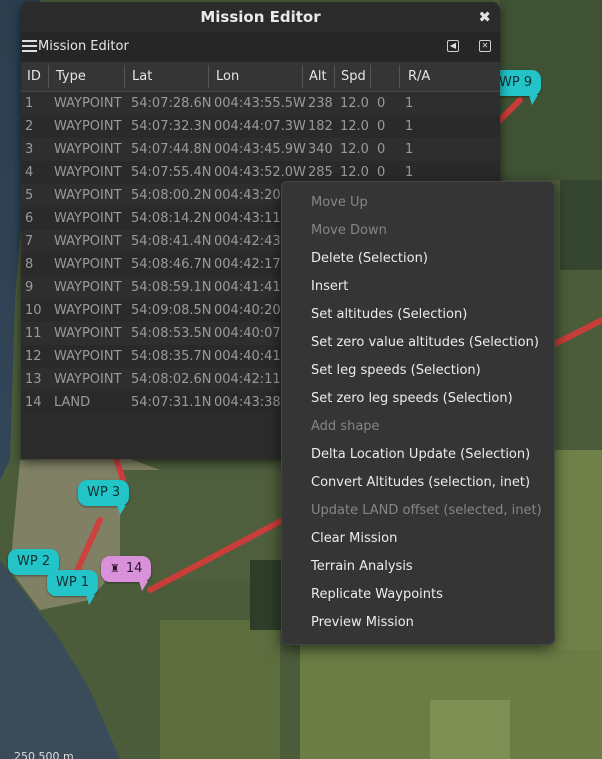 The height and width of the screenshot is (759, 602). I want to click on table-cell-alt: 340, so click(320, 149).